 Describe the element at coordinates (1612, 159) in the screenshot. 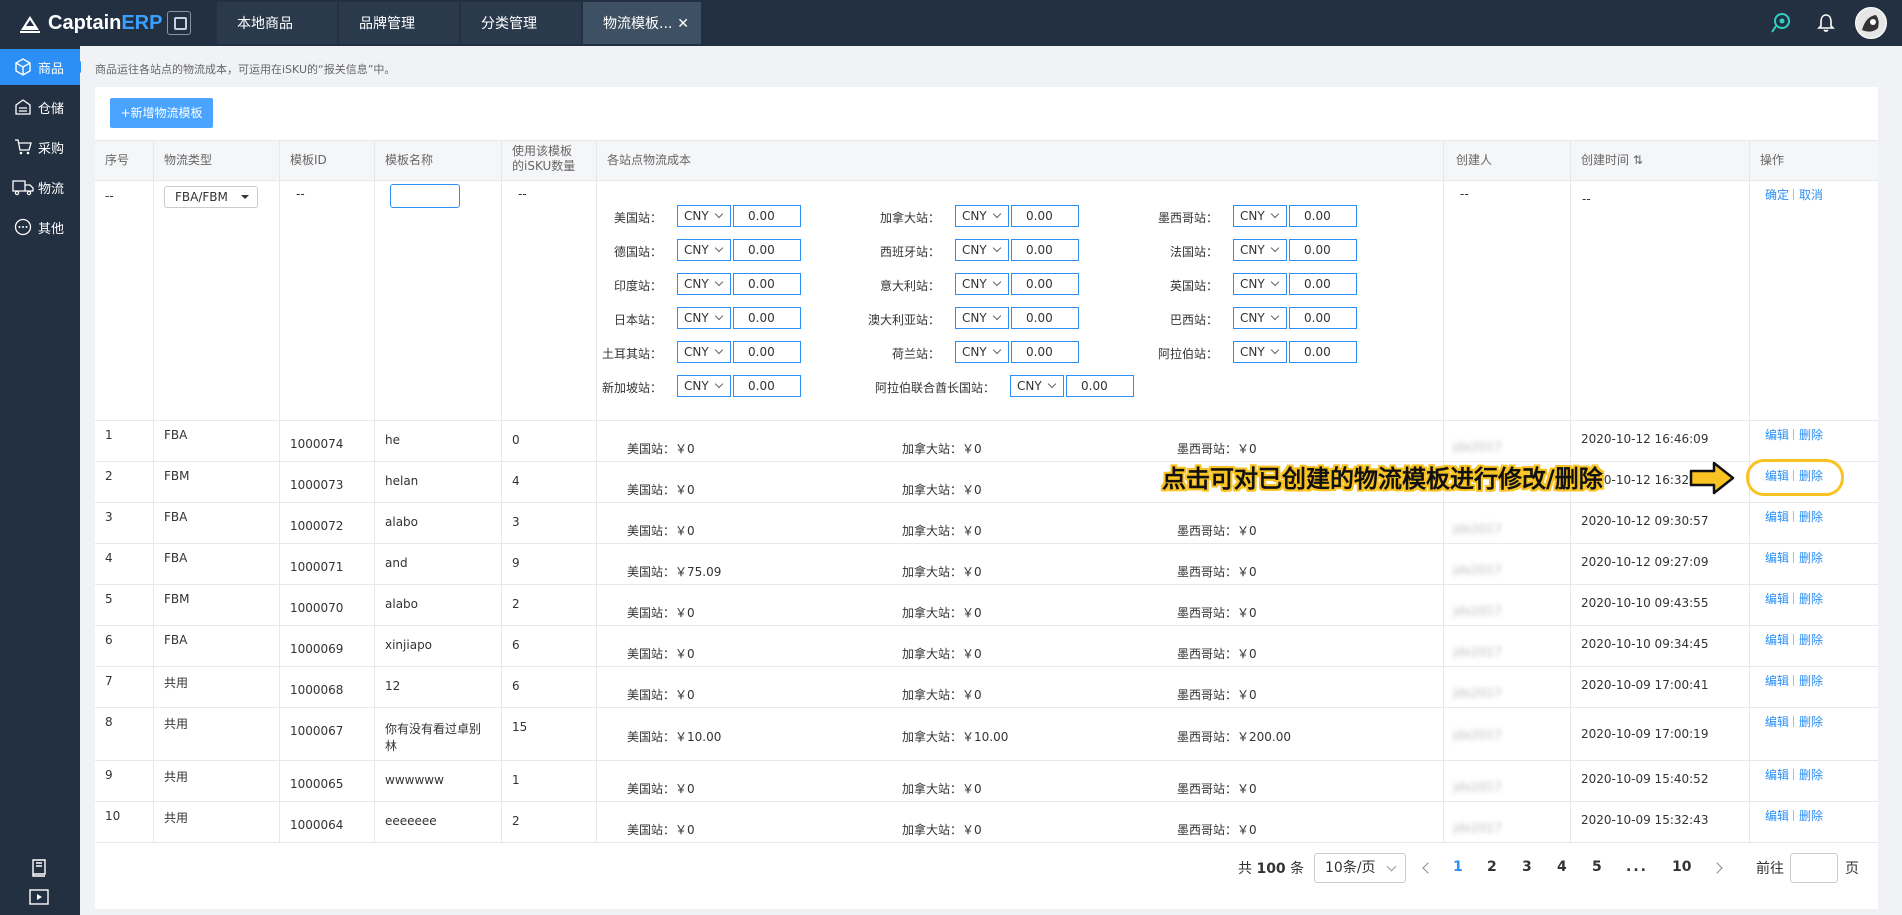

I see `header-created-time: 创建时间 ⇅` at that location.